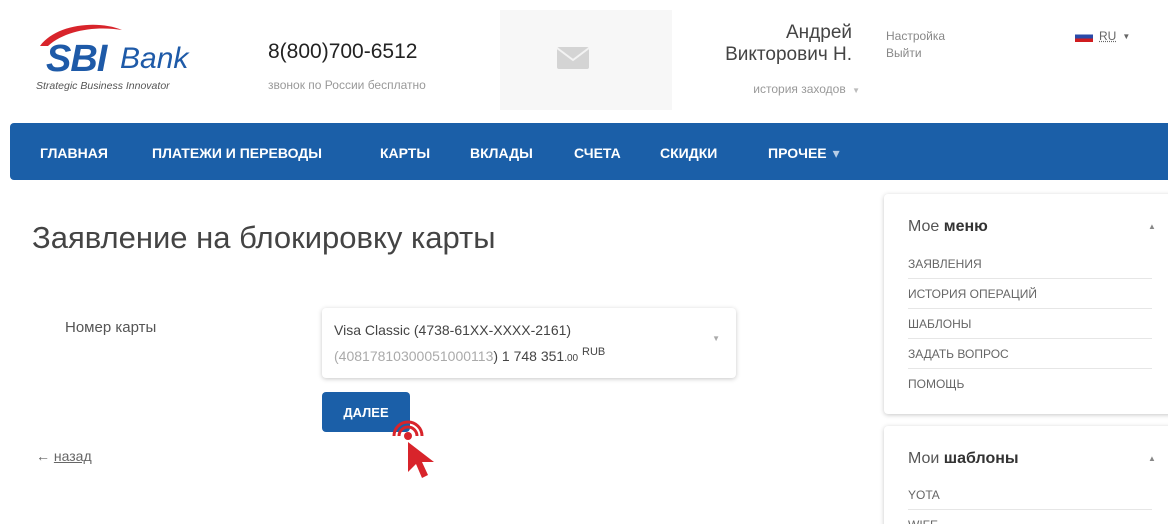  I want to click on nav-item-discounts: СКИДКИ, so click(688, 153).